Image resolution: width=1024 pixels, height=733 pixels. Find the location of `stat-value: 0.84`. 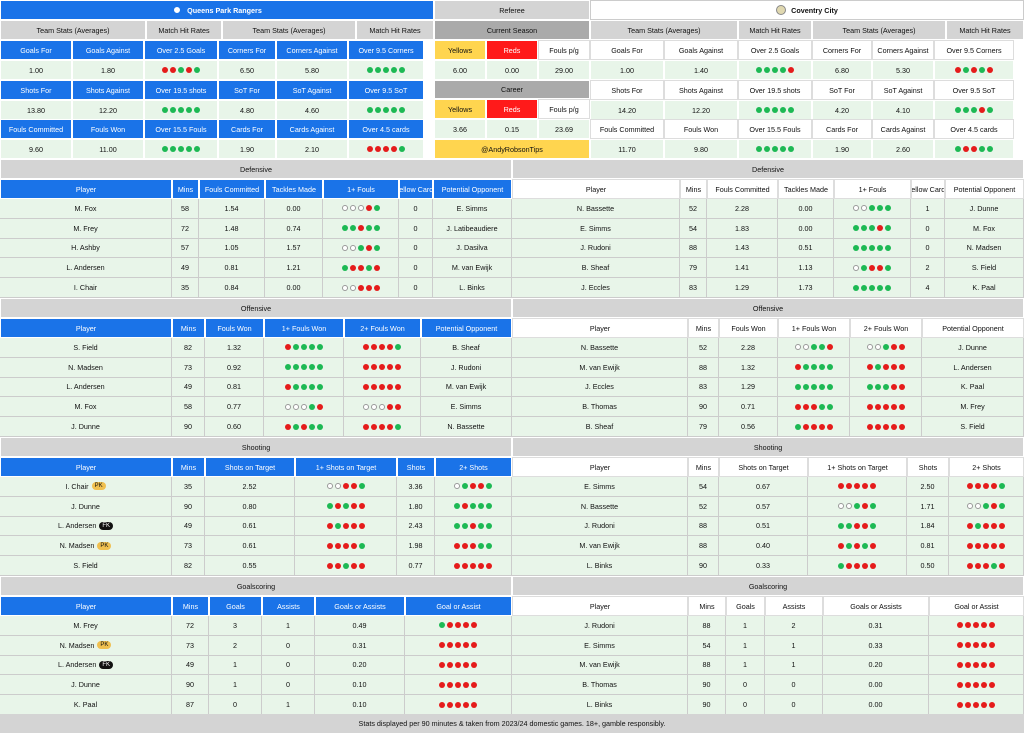

stat-value: 0.84 is located at coordinates (232, 288).